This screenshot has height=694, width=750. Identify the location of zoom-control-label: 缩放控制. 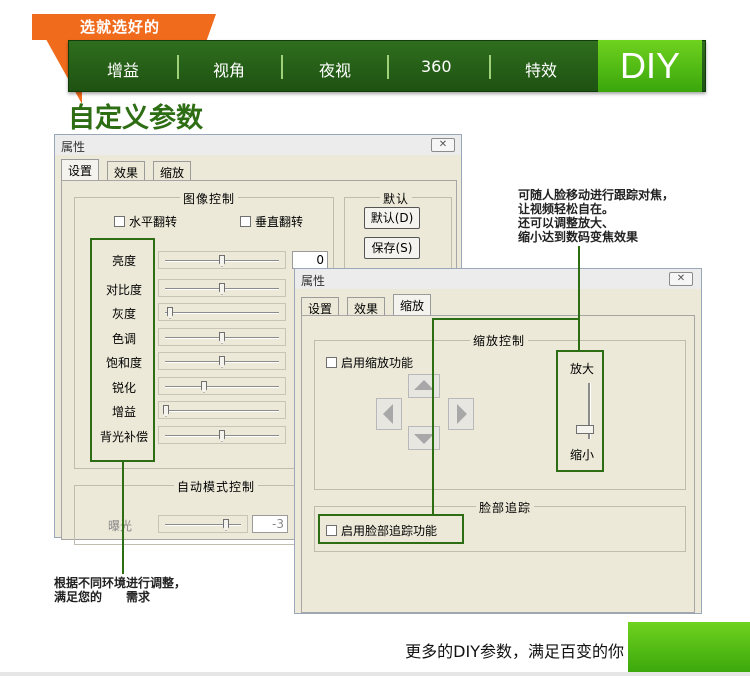
(499, 340).